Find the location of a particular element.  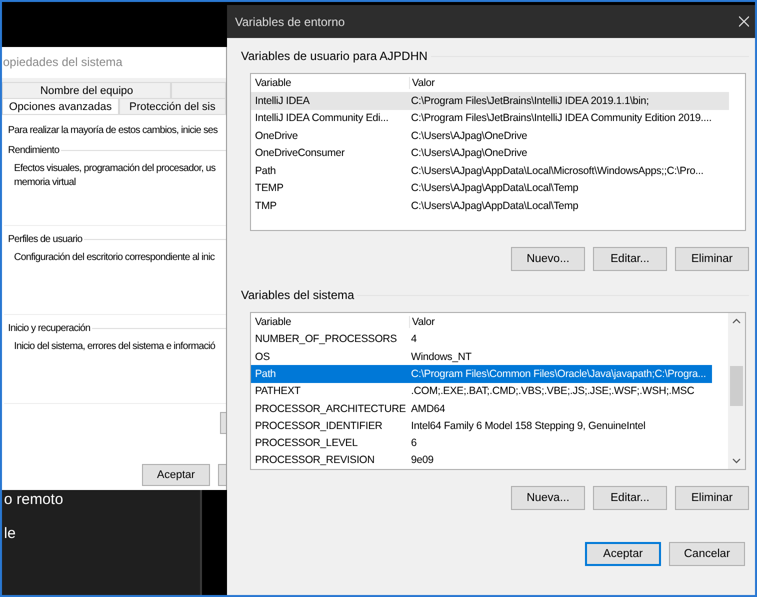

list-row: TMP C:\Users\AJpag\AppData\Local\Temp is located at coordinates (490, 205).